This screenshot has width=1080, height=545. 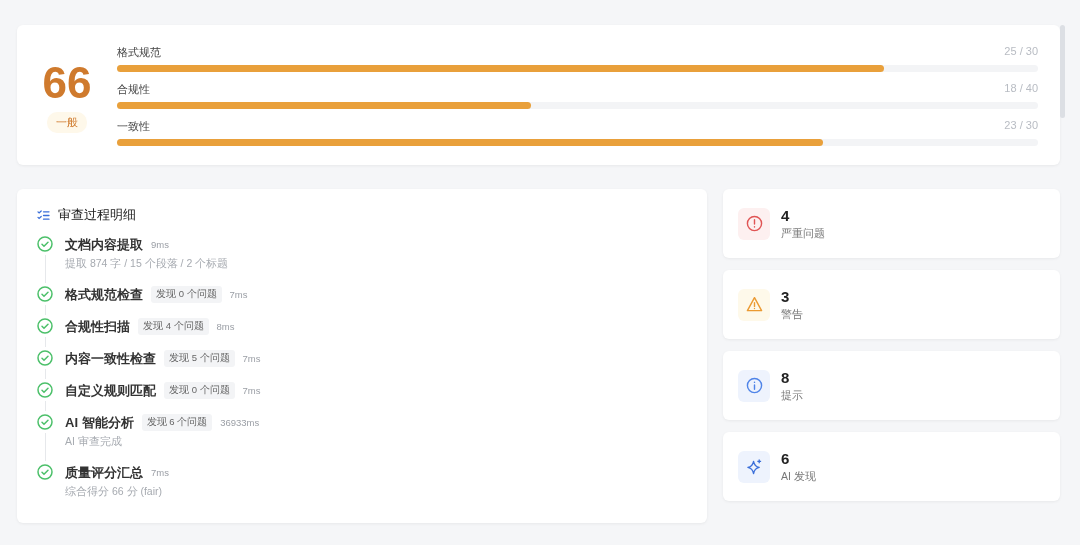 I want to click on step-detail: AI 审查完成, so click(x=94, y=442).